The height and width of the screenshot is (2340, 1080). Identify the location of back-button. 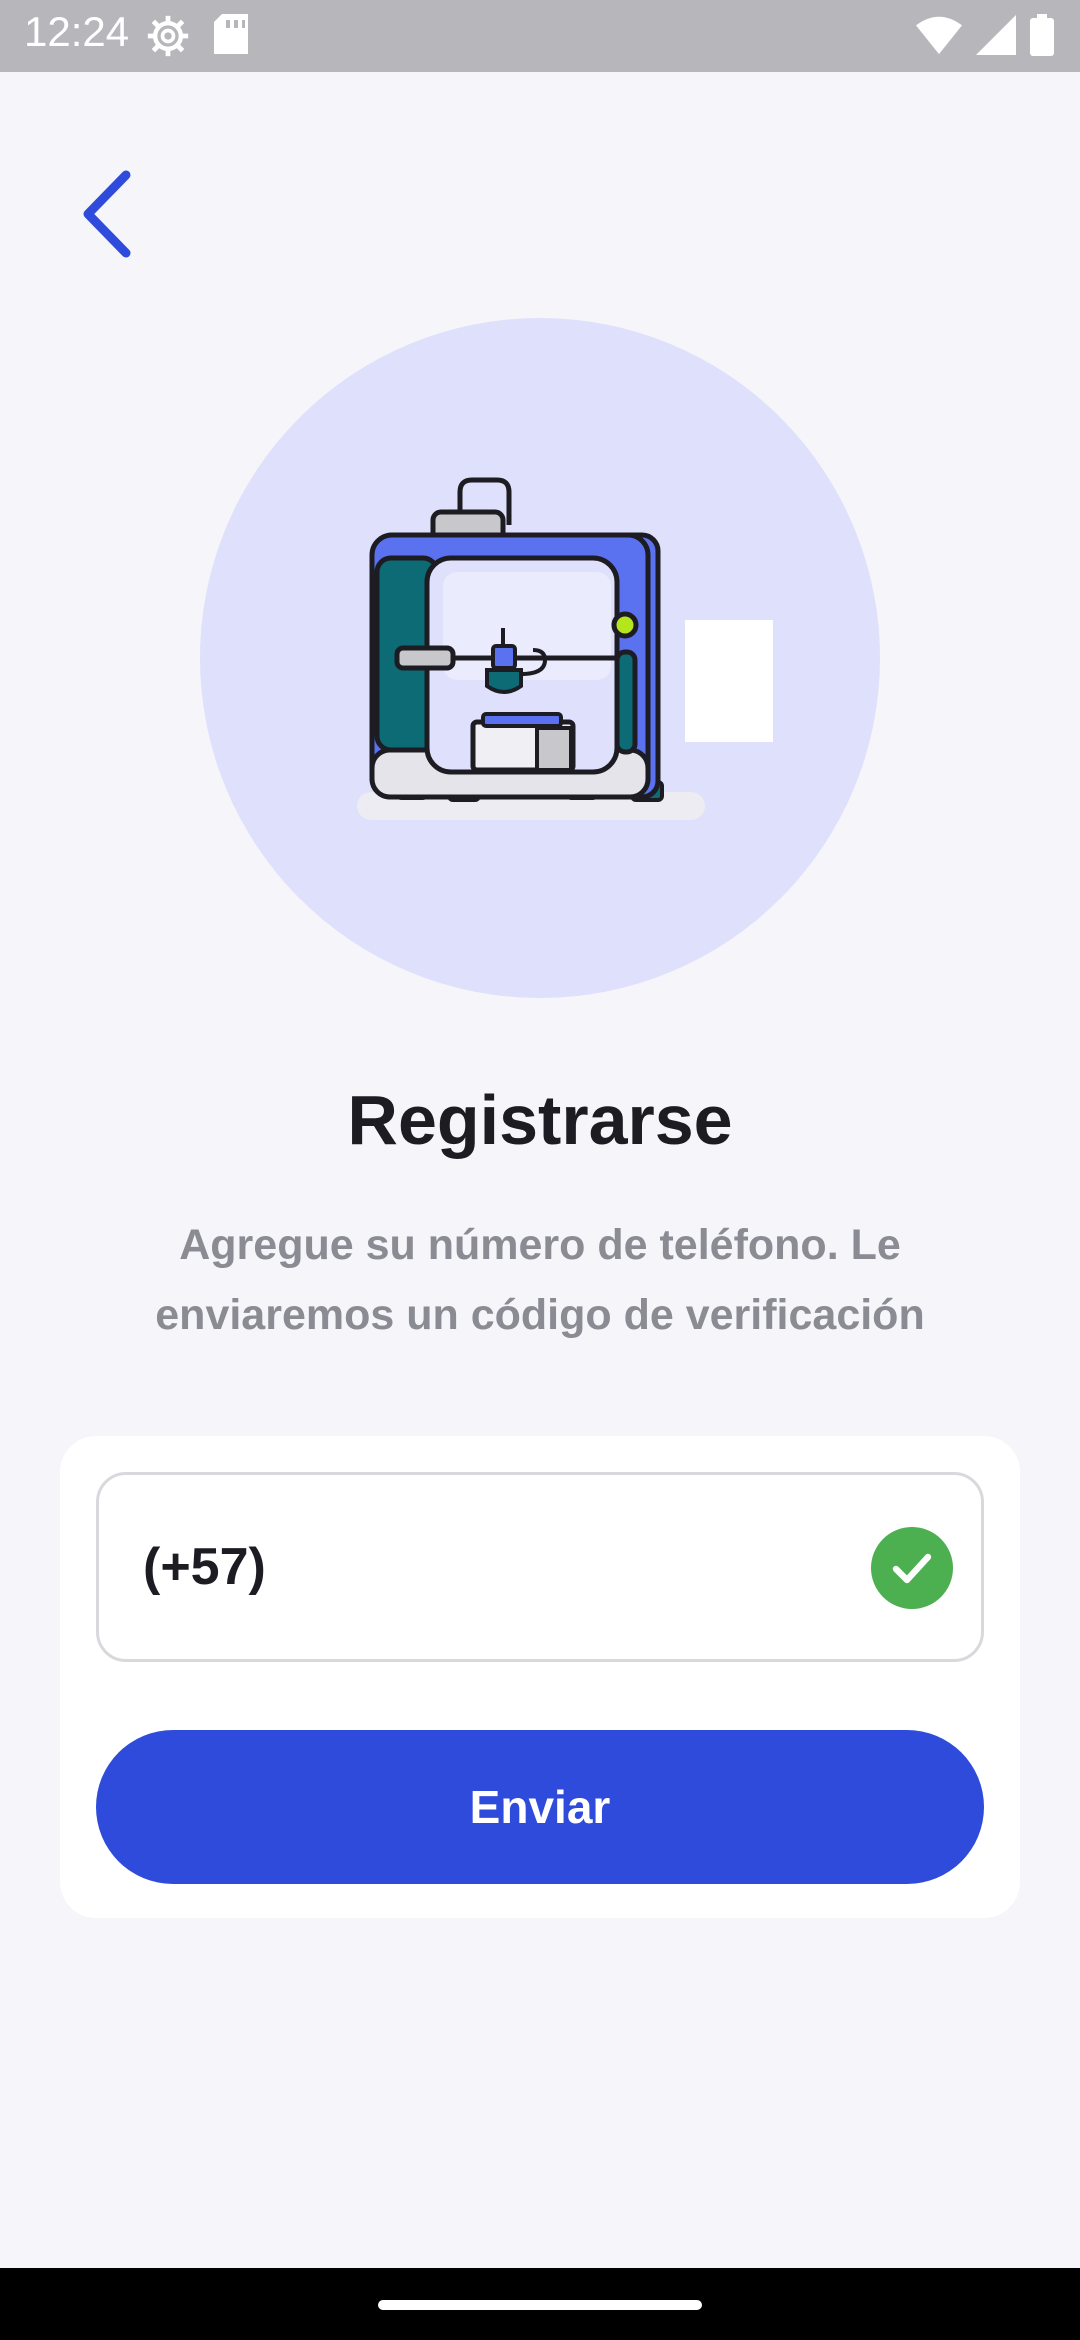
(108, 216).